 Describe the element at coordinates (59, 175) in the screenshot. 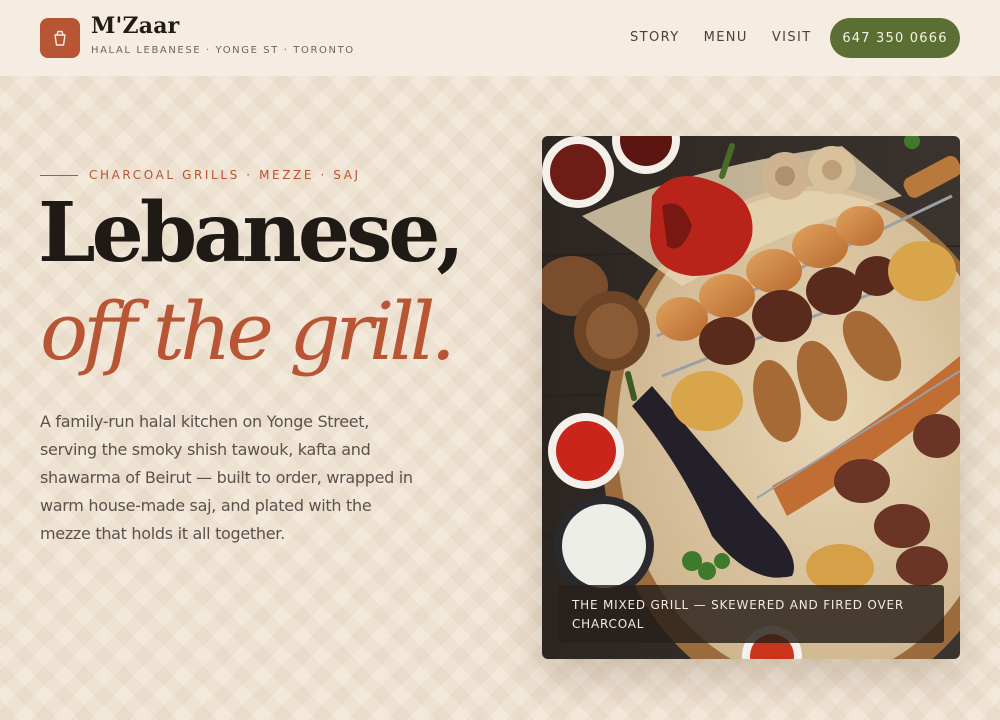

I see `eyebrow-divider` at that location.